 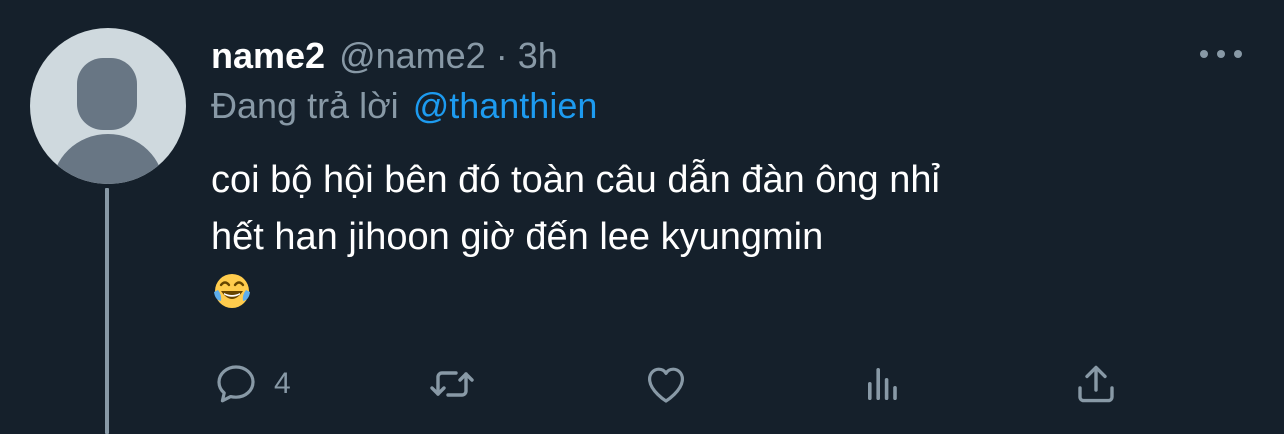 I want to click on retweet-icon, so click(x=452, y=384).